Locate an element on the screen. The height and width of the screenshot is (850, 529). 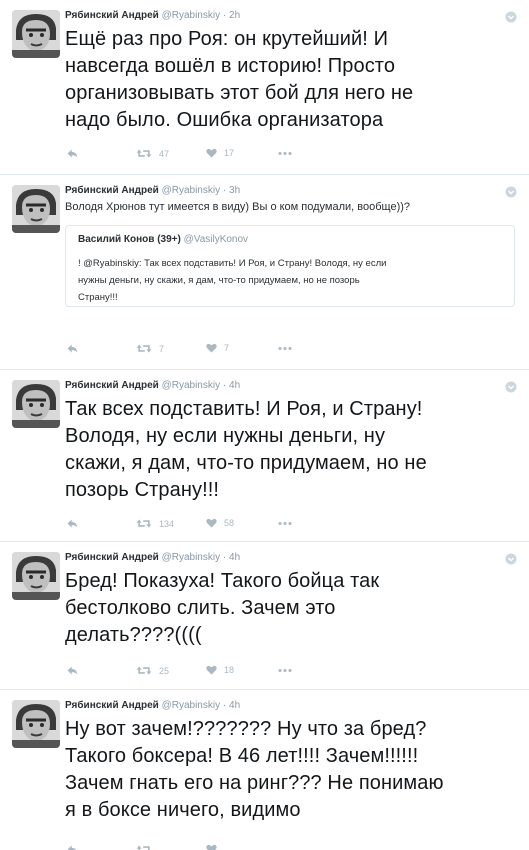
like-button is located at coordinates (214, 846).